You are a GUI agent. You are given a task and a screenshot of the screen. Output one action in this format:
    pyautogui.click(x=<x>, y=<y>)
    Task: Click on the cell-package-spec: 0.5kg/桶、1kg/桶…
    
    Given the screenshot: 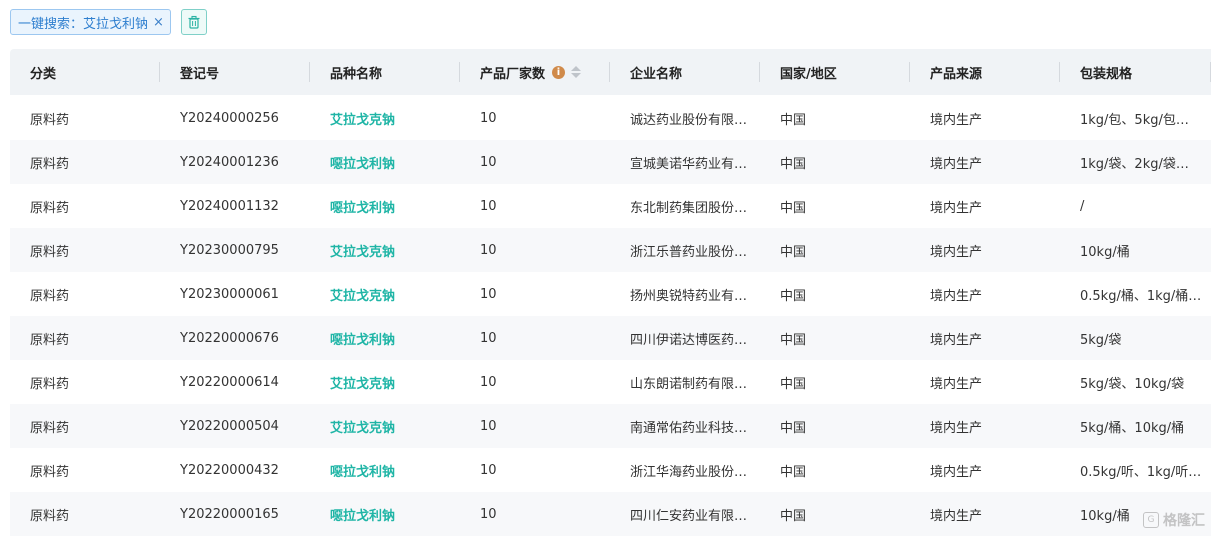 What is the action you would take?
    pyautogui.click(x=1141, y=296)
    